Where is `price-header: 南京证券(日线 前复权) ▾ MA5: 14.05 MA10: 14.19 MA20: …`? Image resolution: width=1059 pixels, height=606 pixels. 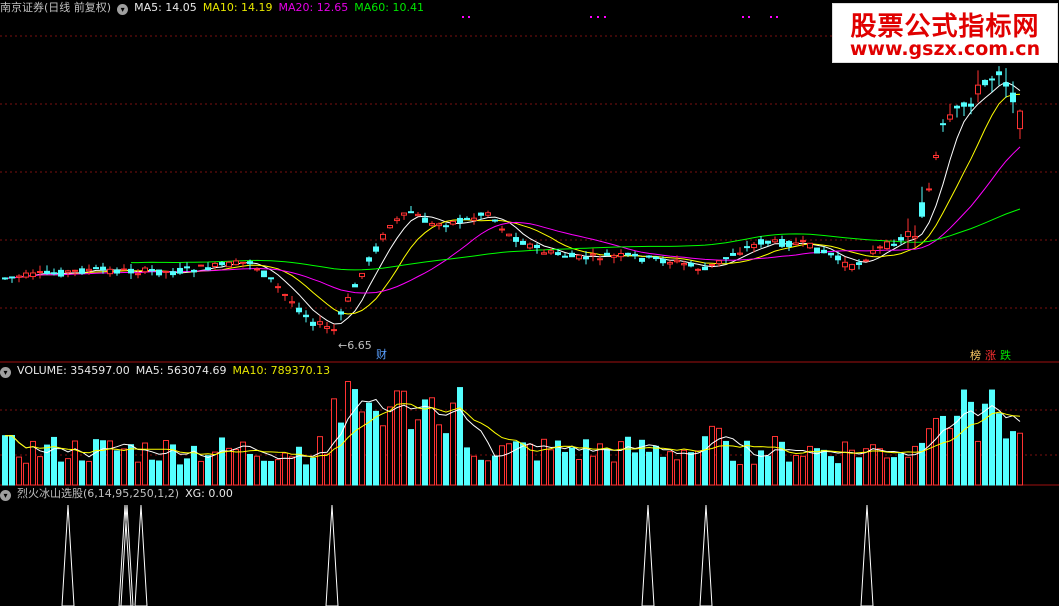 price-header: 南京证券(日线 前复权) ▾ MA5: 14.05 MA10: 14.19 MA20: … is located at coordinates (215, 8).